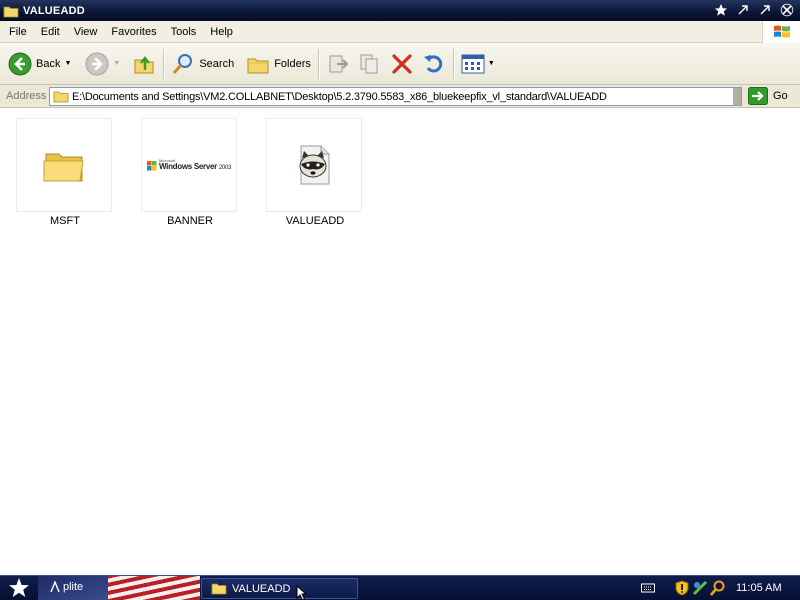  I want to click on menu-view: View, so click(86, 31).